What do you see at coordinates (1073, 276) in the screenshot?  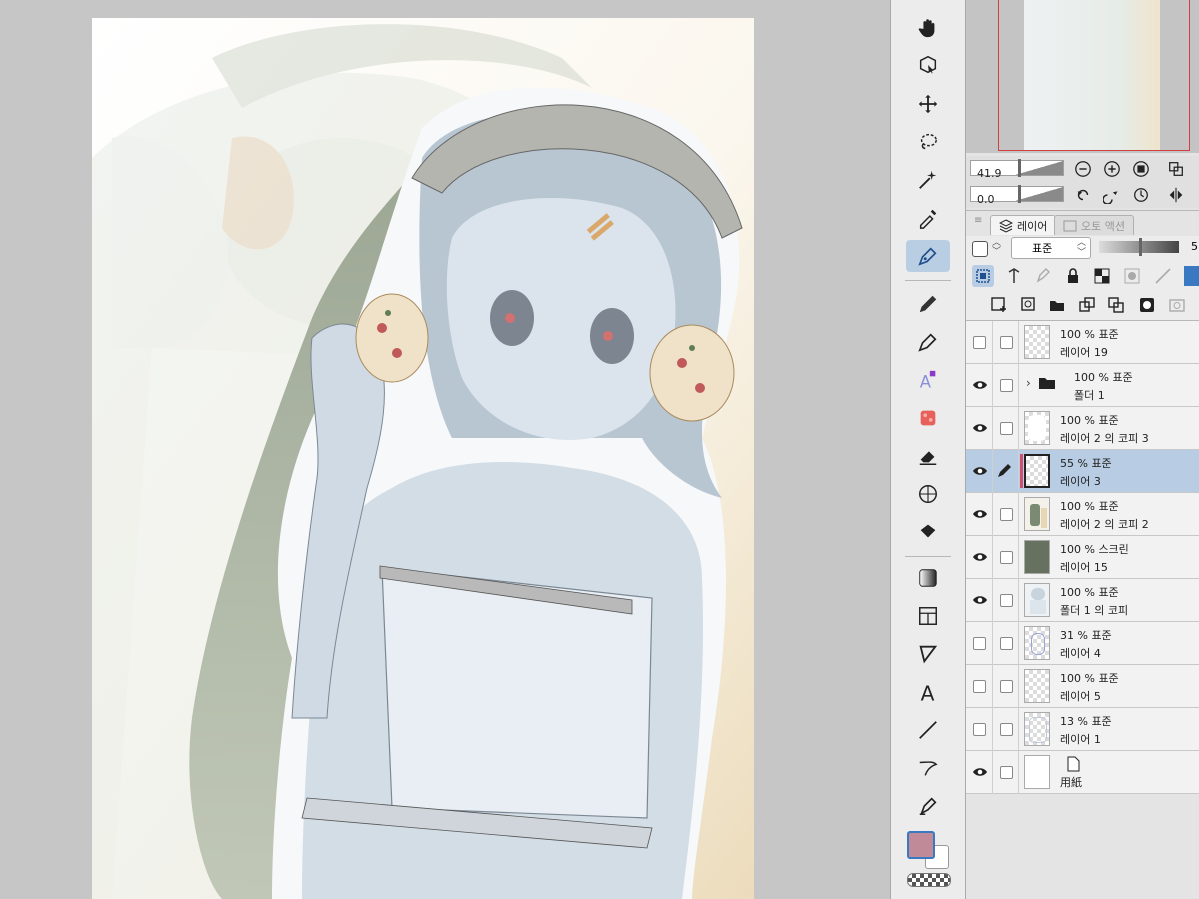 I see `lock-icon` at bounding box center [1073, 276].